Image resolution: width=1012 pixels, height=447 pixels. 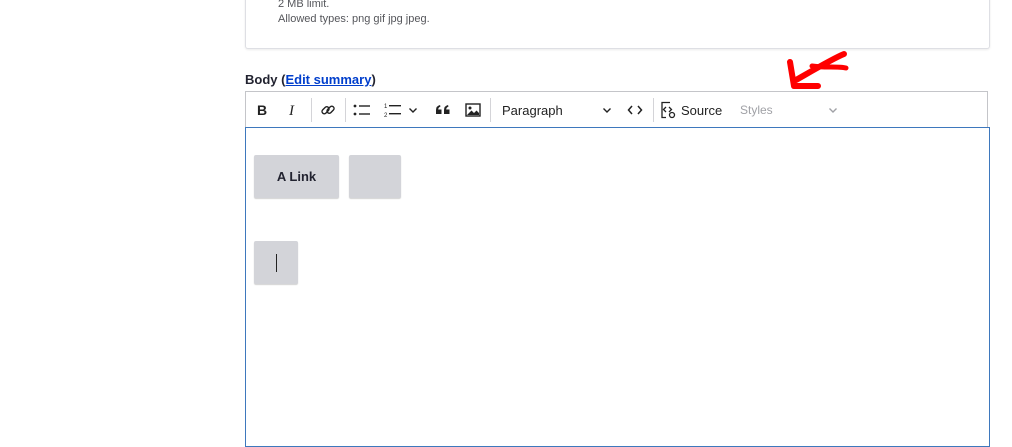 I want to click on blockquote-button, so click(x=443, y=110).